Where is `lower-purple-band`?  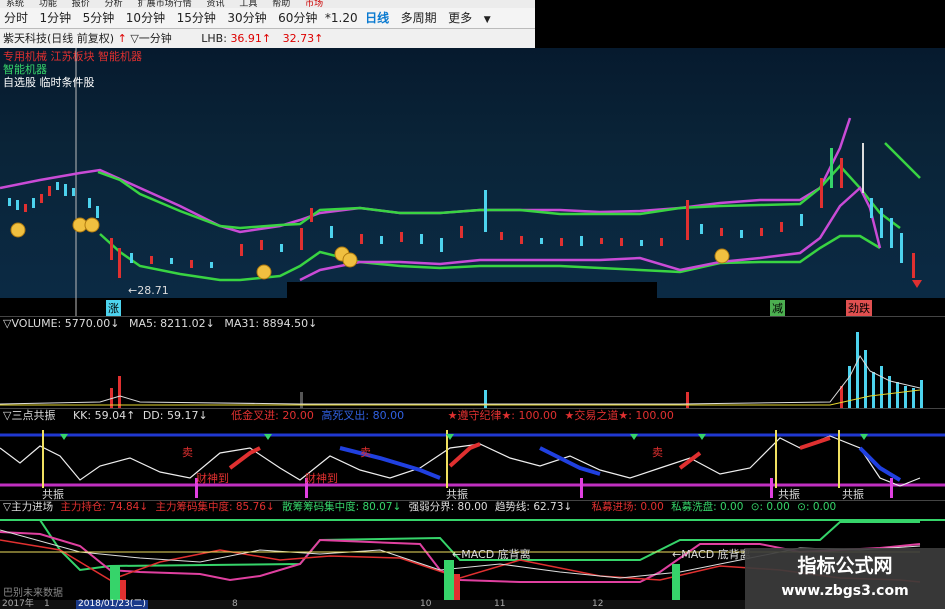 lower-purple-band is located at coordinates (590, 233).